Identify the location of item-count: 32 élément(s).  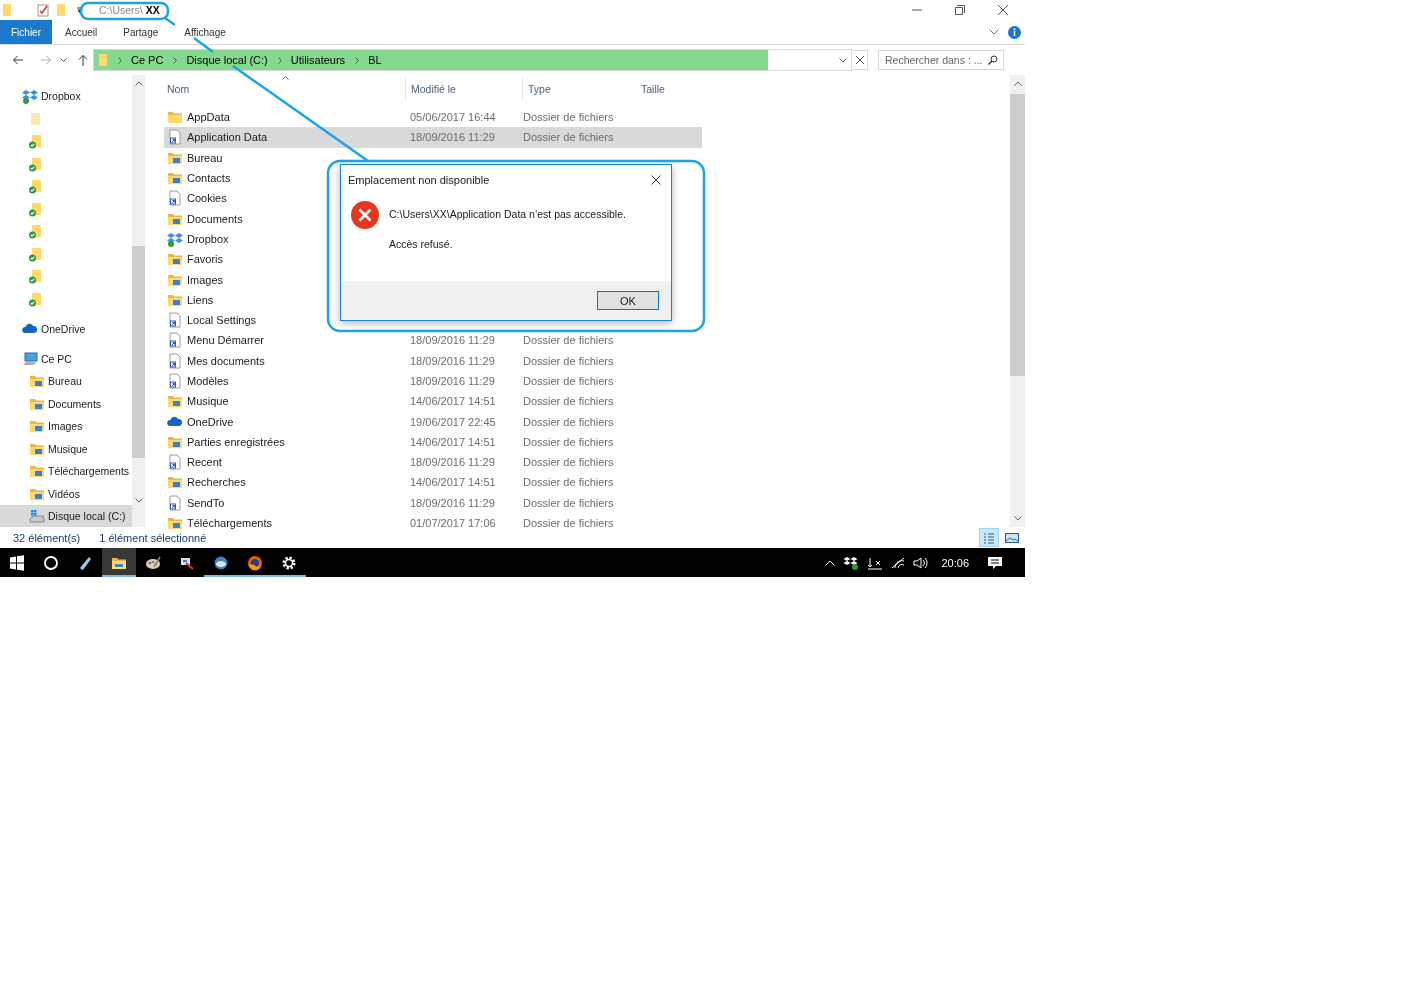
(47, 537).